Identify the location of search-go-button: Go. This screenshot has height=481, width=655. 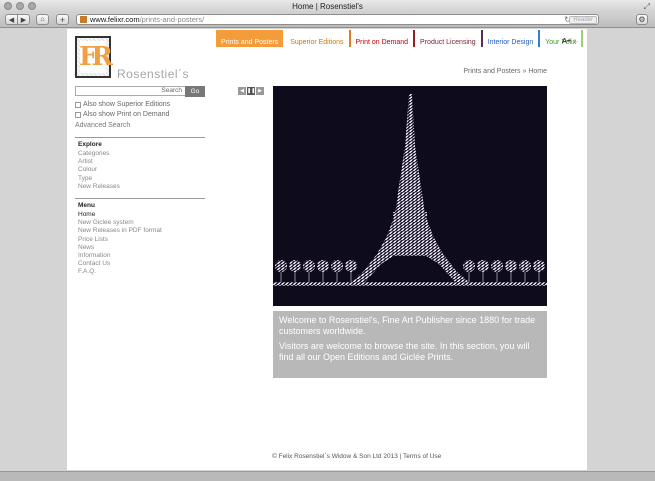
(195, 91).